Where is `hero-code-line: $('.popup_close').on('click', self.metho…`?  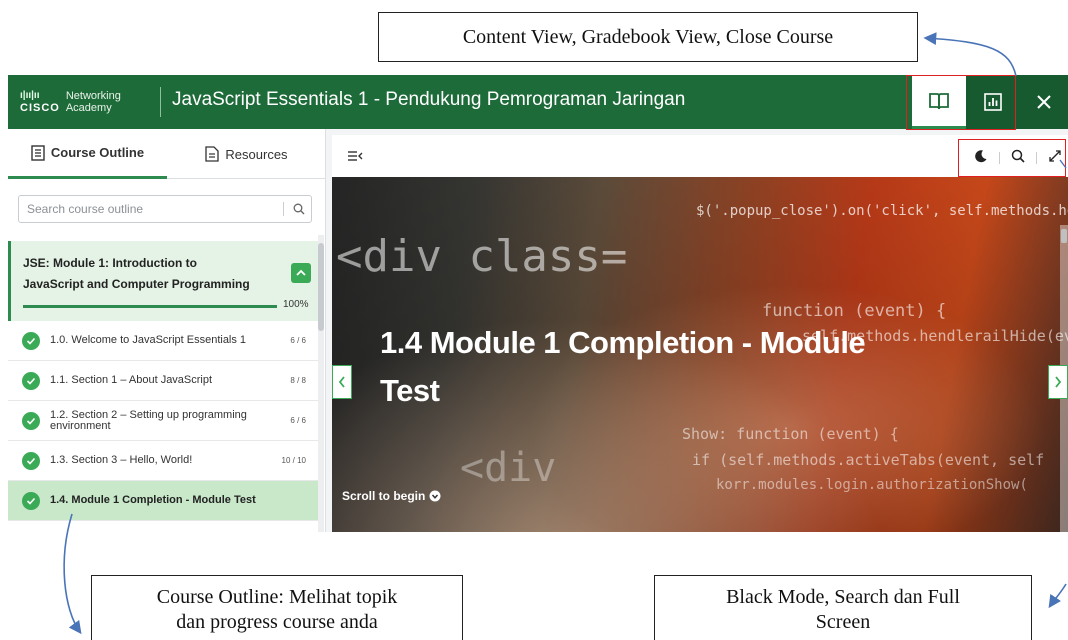
hero-code-line: $('.popup_close').on('click', self.metho… is located at coordinates (882, 211).